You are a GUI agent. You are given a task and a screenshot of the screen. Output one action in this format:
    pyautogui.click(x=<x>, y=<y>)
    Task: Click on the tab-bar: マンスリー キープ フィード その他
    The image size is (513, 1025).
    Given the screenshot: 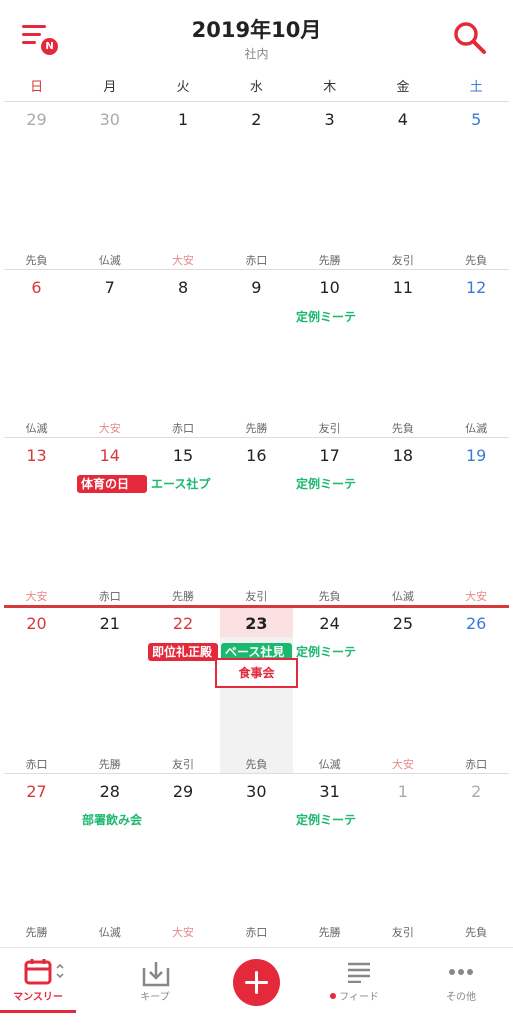 What is the action you would take?
    pyautogui.click(x=256, y=986)
    